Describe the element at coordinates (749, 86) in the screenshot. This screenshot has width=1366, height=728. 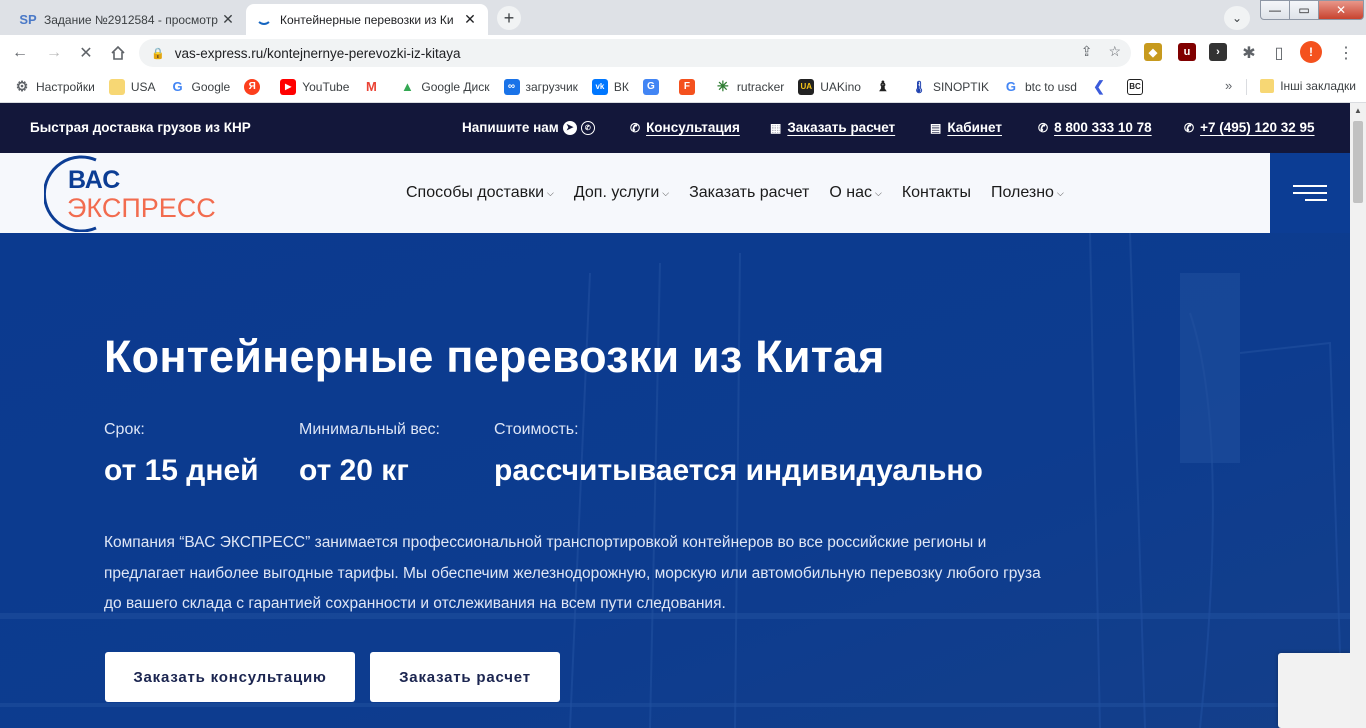
I see `bookmark-item: ✳ rutracker` at that location.